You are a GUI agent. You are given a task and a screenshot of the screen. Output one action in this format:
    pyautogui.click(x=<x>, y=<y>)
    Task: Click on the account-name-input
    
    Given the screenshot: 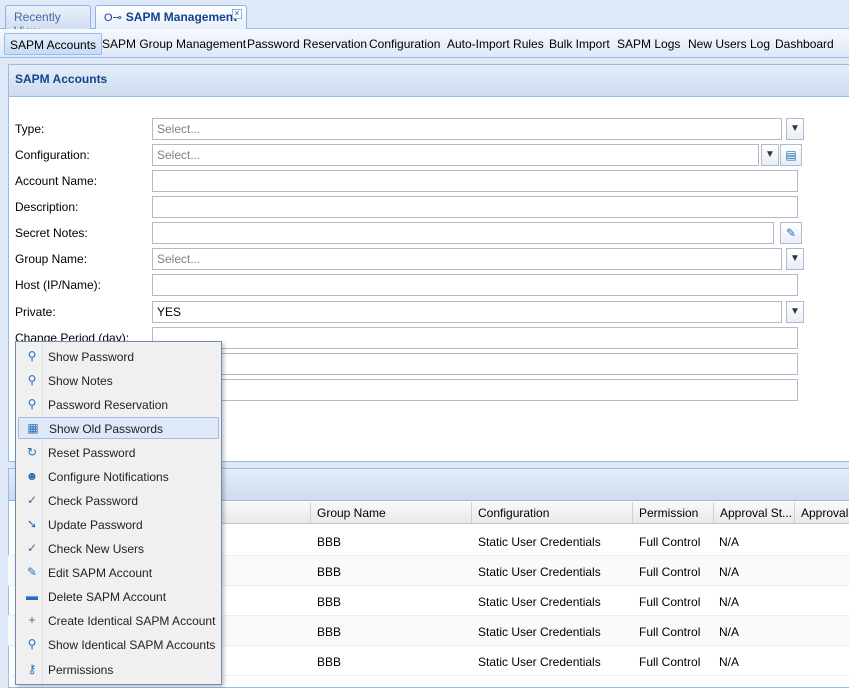 What is the action you would take?
    pyautogui.click(x=475, y=181)
    